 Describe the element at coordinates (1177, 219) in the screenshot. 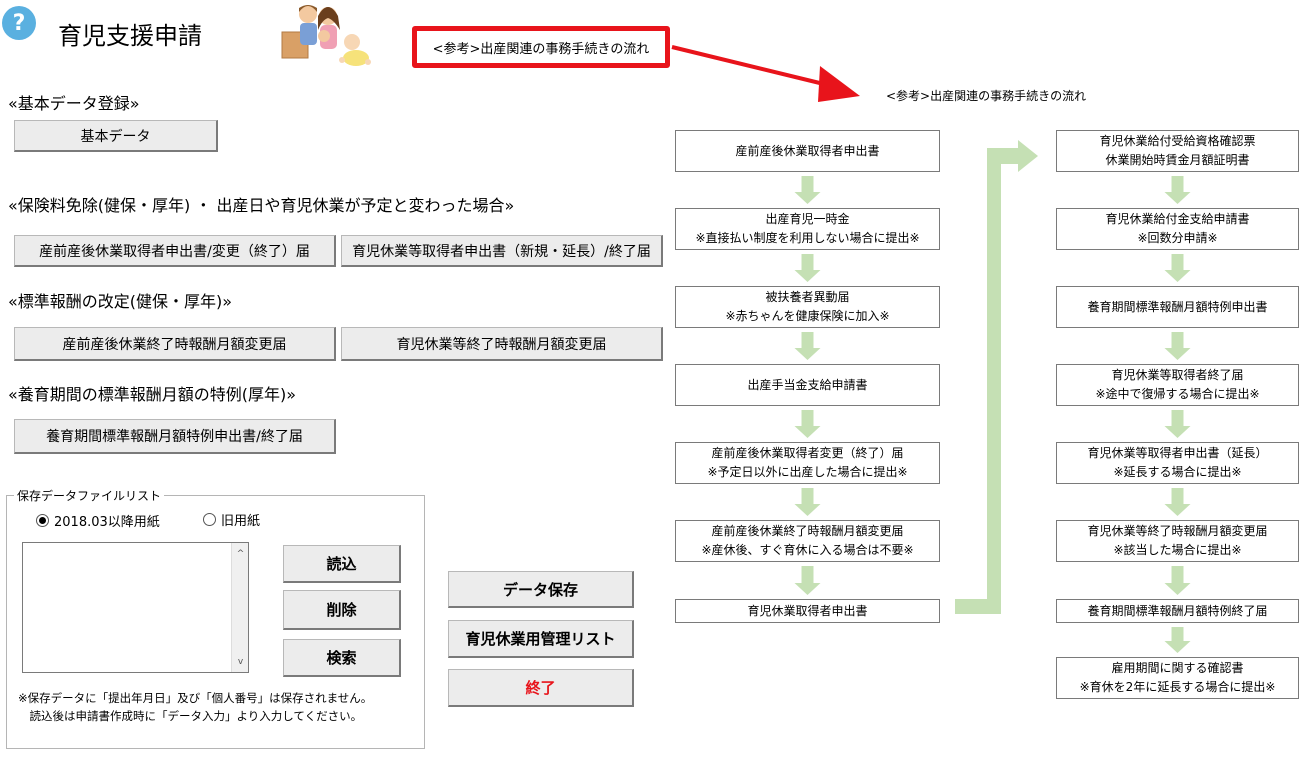

I see `flow-step-text: 育児休業給付金支給申請書` at that location.